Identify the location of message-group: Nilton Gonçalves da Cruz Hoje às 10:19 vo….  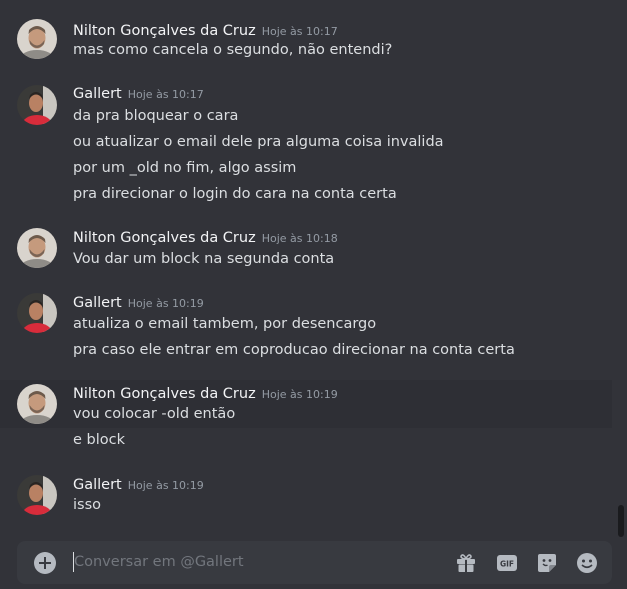
(306, 422).